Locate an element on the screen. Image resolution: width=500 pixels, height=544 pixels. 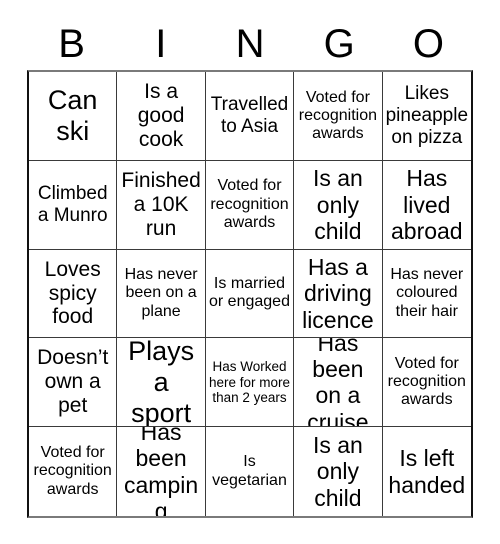
header-letter-o: O is located at coordinates (428, 44).